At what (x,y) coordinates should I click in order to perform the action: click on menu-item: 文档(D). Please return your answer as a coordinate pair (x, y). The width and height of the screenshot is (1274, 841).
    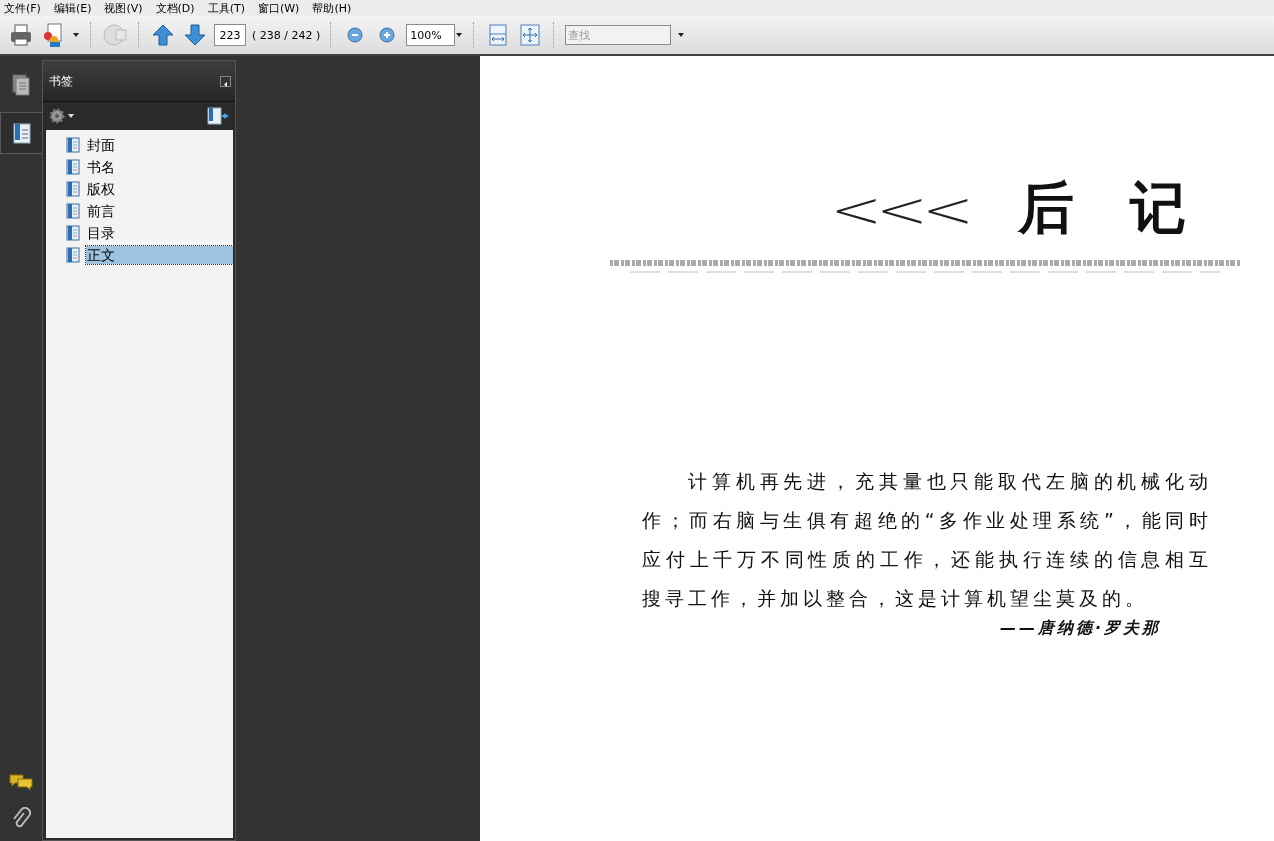
    Looking at the image, I should click on (175, 8).